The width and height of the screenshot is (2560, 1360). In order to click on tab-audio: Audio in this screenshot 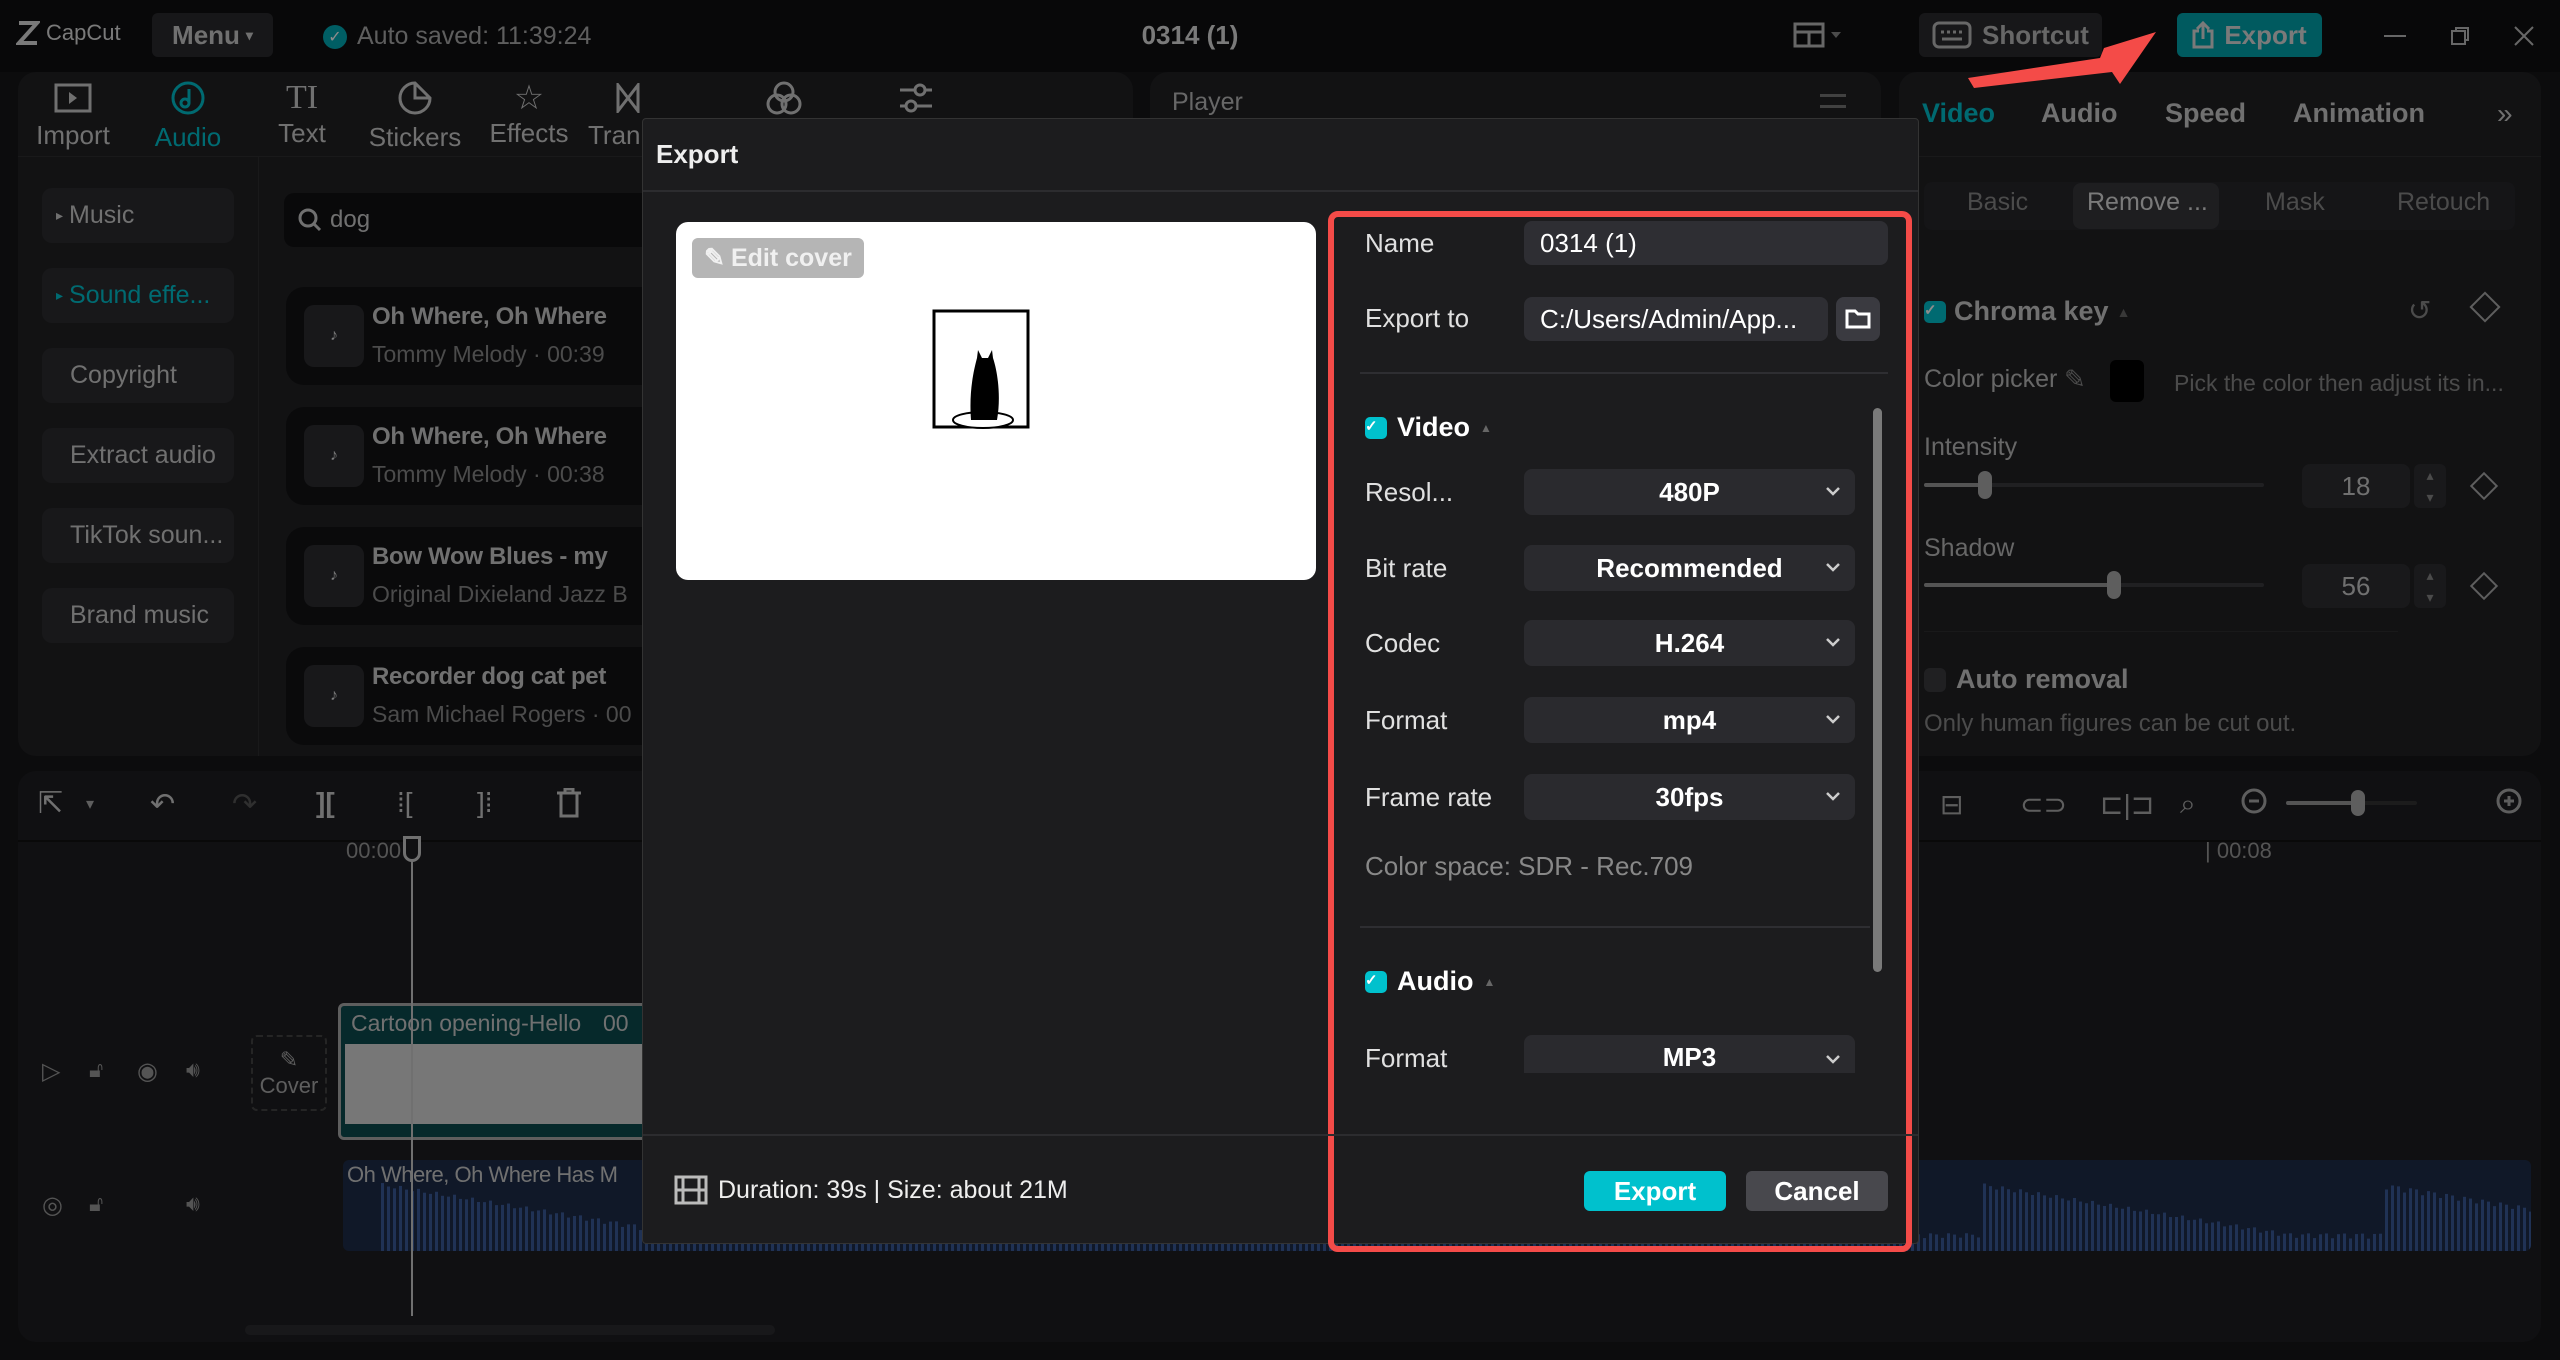, I will do `click(188, 115)`.